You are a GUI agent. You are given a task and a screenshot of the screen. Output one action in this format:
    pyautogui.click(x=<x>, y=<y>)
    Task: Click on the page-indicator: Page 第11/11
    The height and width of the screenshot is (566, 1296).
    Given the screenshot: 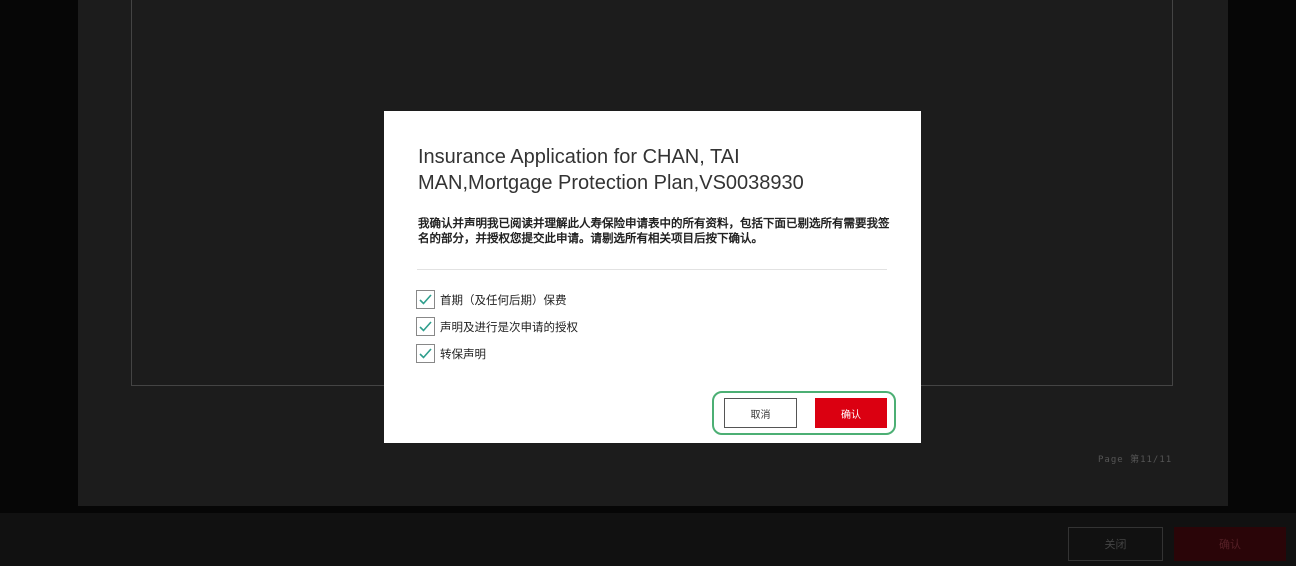 What is the action you would take?
    pyautogui.click(x=1135, y=460)
    